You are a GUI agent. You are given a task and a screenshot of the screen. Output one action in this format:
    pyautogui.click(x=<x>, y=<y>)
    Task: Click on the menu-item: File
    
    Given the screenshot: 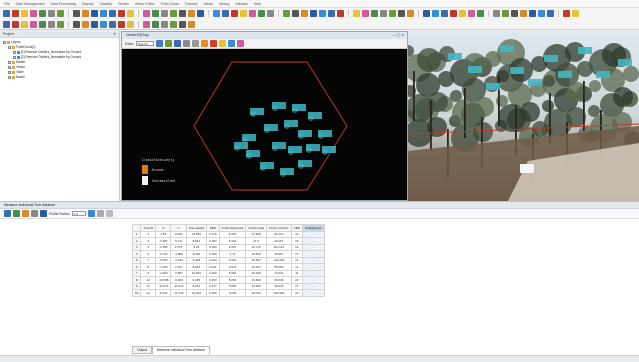 What is the action you would take?
    pyautogui.click(x=7, y=4)
    